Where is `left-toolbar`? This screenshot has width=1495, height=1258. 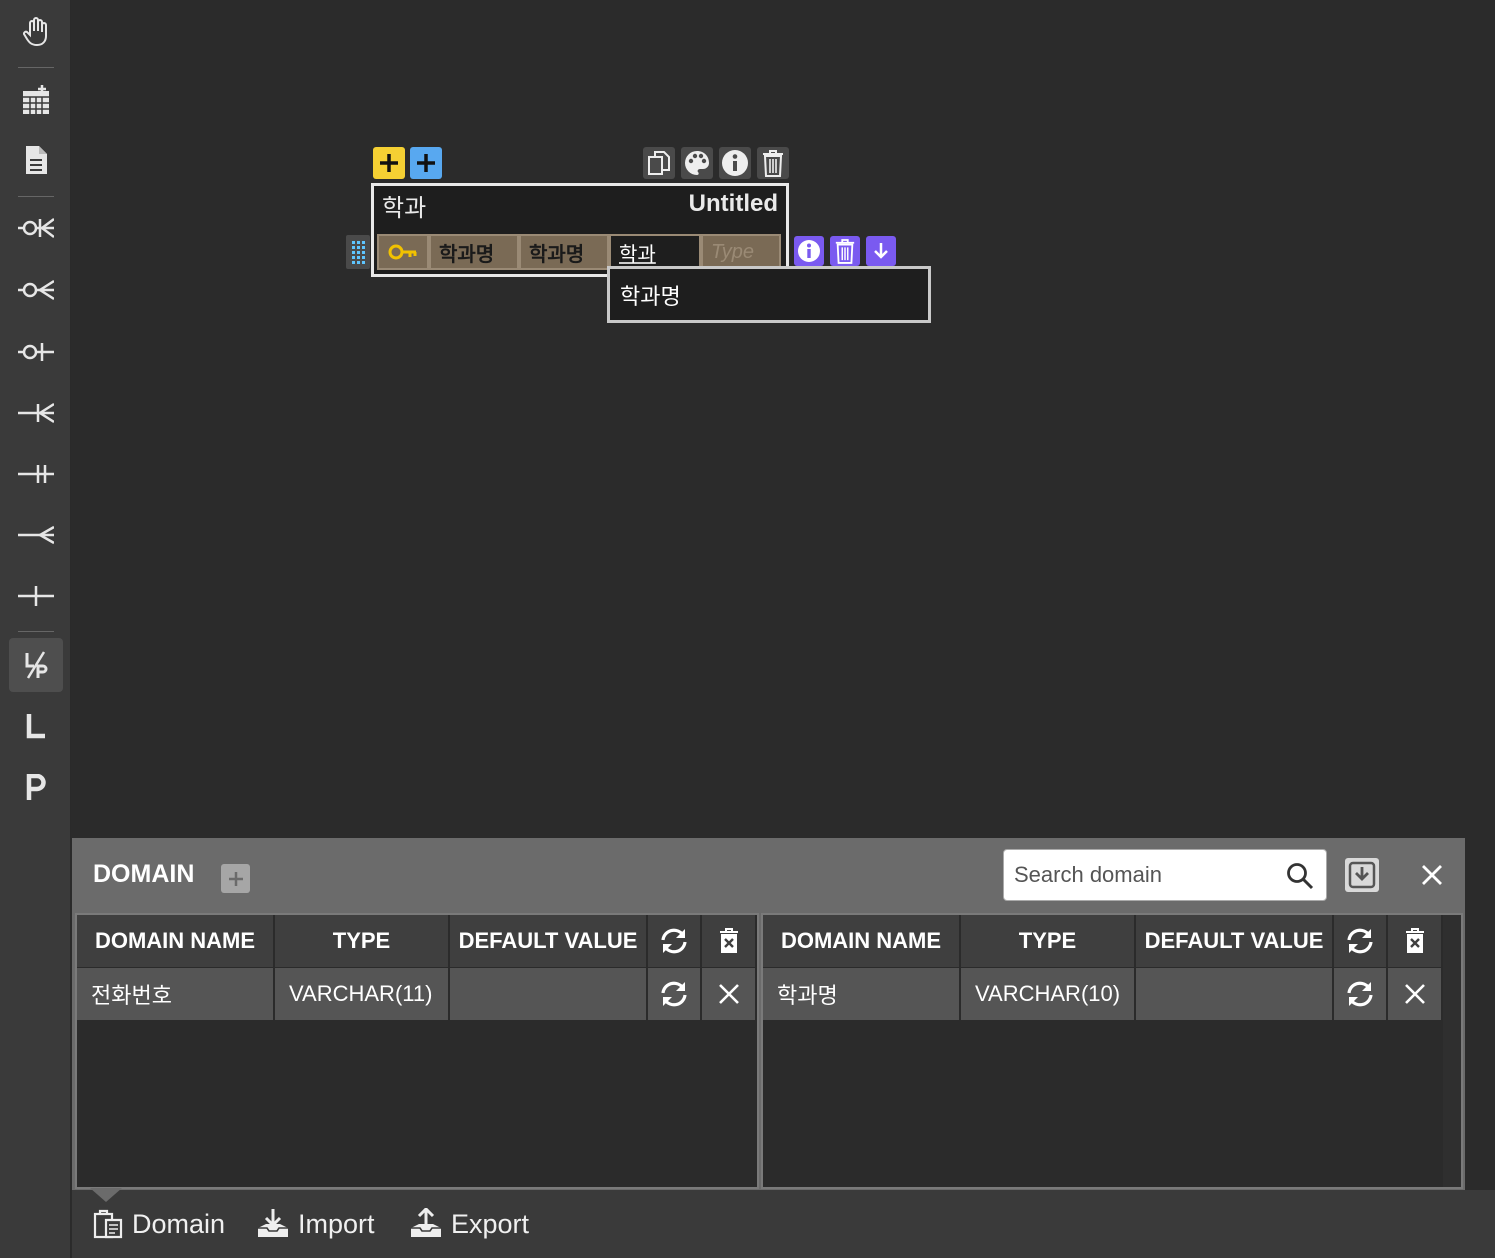 left-toolbar is located at coordinates (35, 629).